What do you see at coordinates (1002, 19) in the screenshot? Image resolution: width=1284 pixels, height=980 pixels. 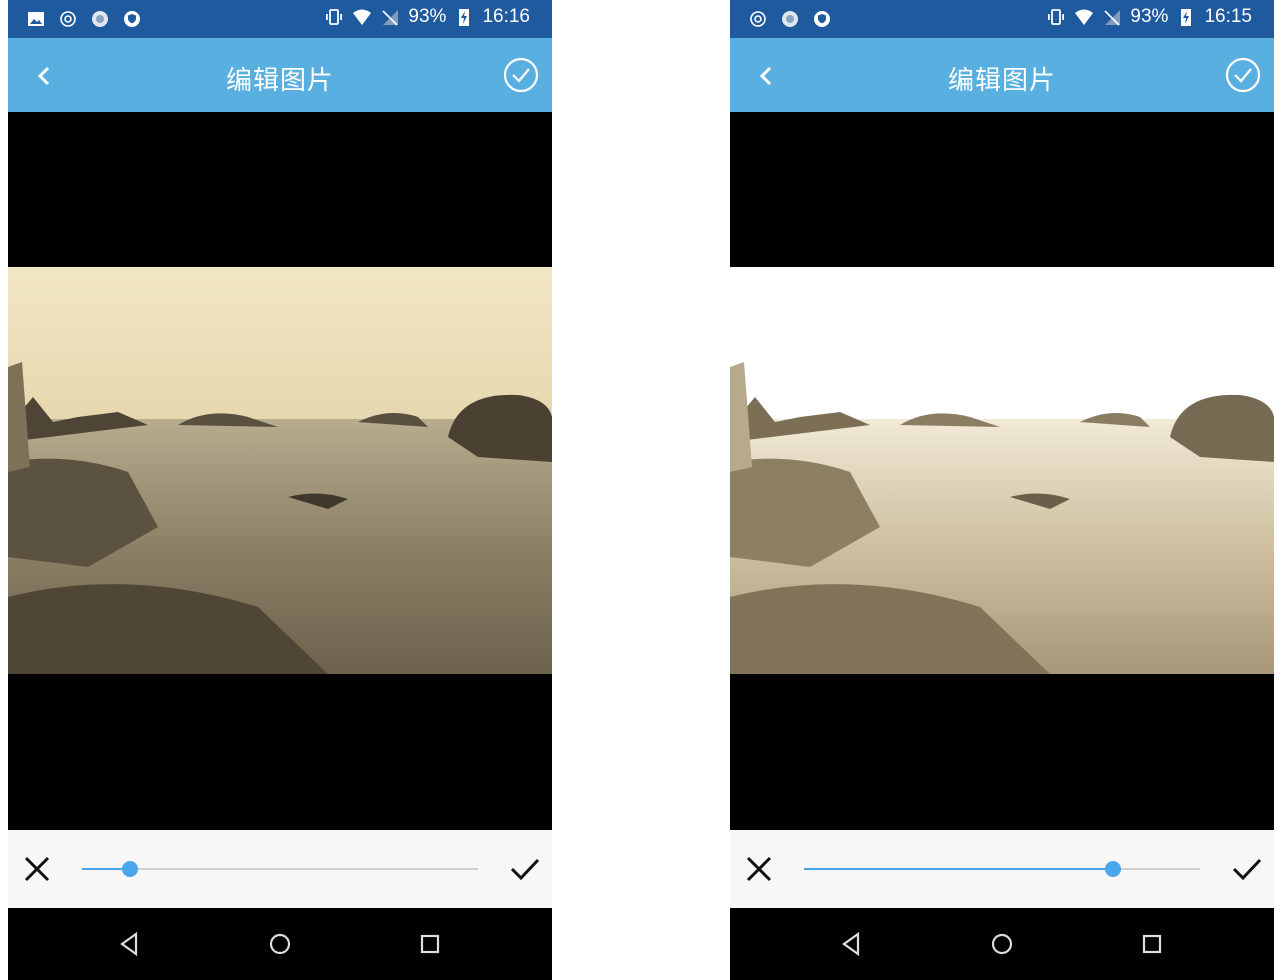 I see `status-bar: 93% 16:15` at bounding box center [1002, 19].